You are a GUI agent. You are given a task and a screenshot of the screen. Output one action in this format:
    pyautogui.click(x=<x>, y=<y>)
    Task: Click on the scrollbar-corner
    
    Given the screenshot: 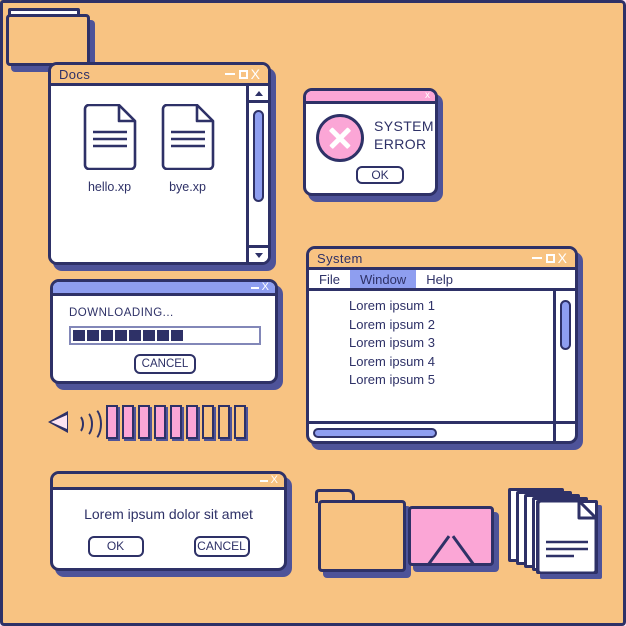 What is the action you would take?
    pyautogui.click(x=564, y=432)
    